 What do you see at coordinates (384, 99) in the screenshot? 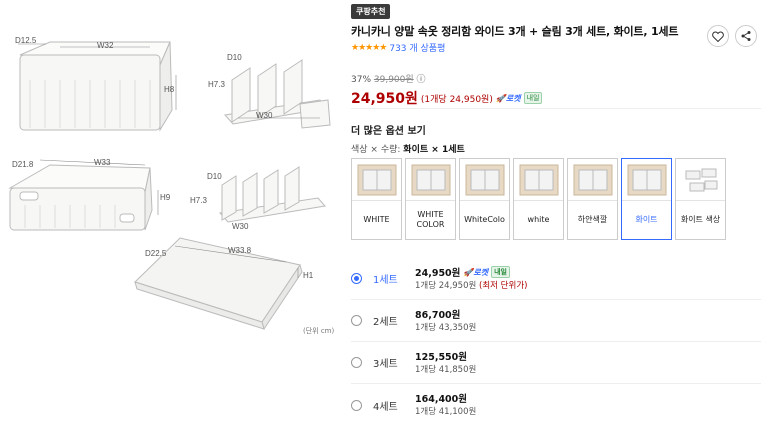
I see `sale-price: 24,950원` at bounding box center [384, 99].